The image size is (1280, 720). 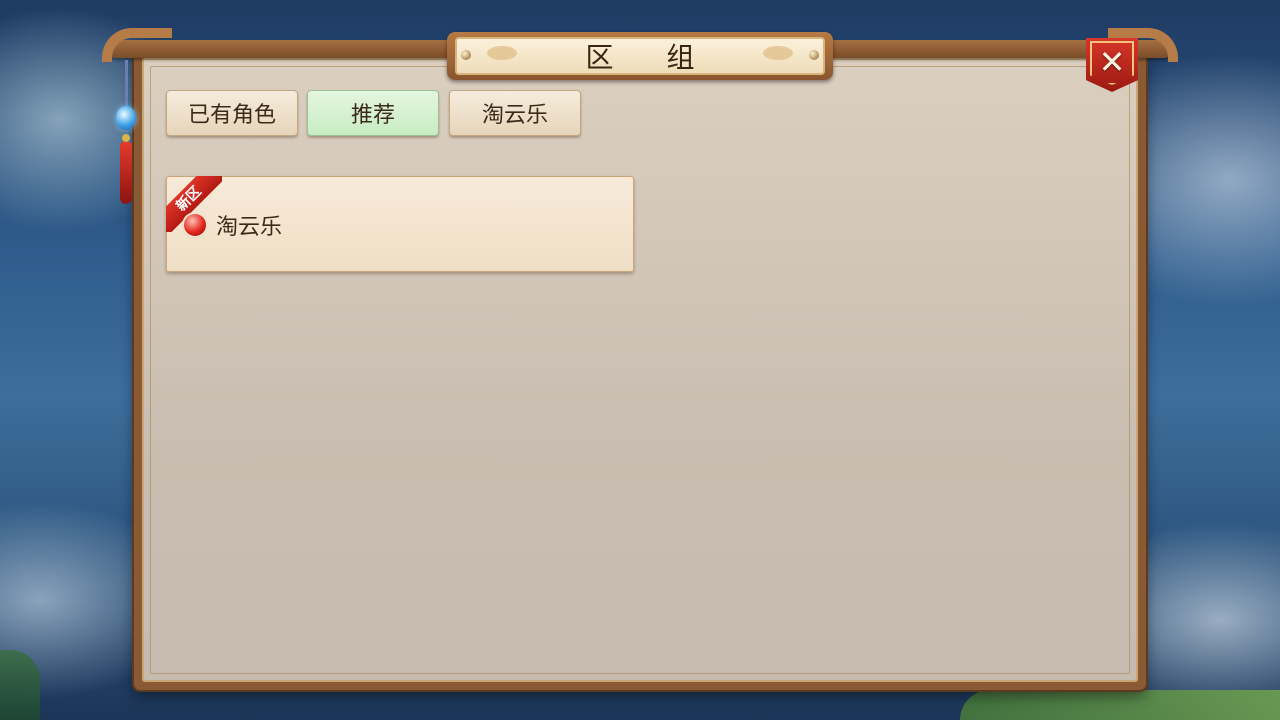 I want to click on title-stud-right, so click(x=814, y=55).